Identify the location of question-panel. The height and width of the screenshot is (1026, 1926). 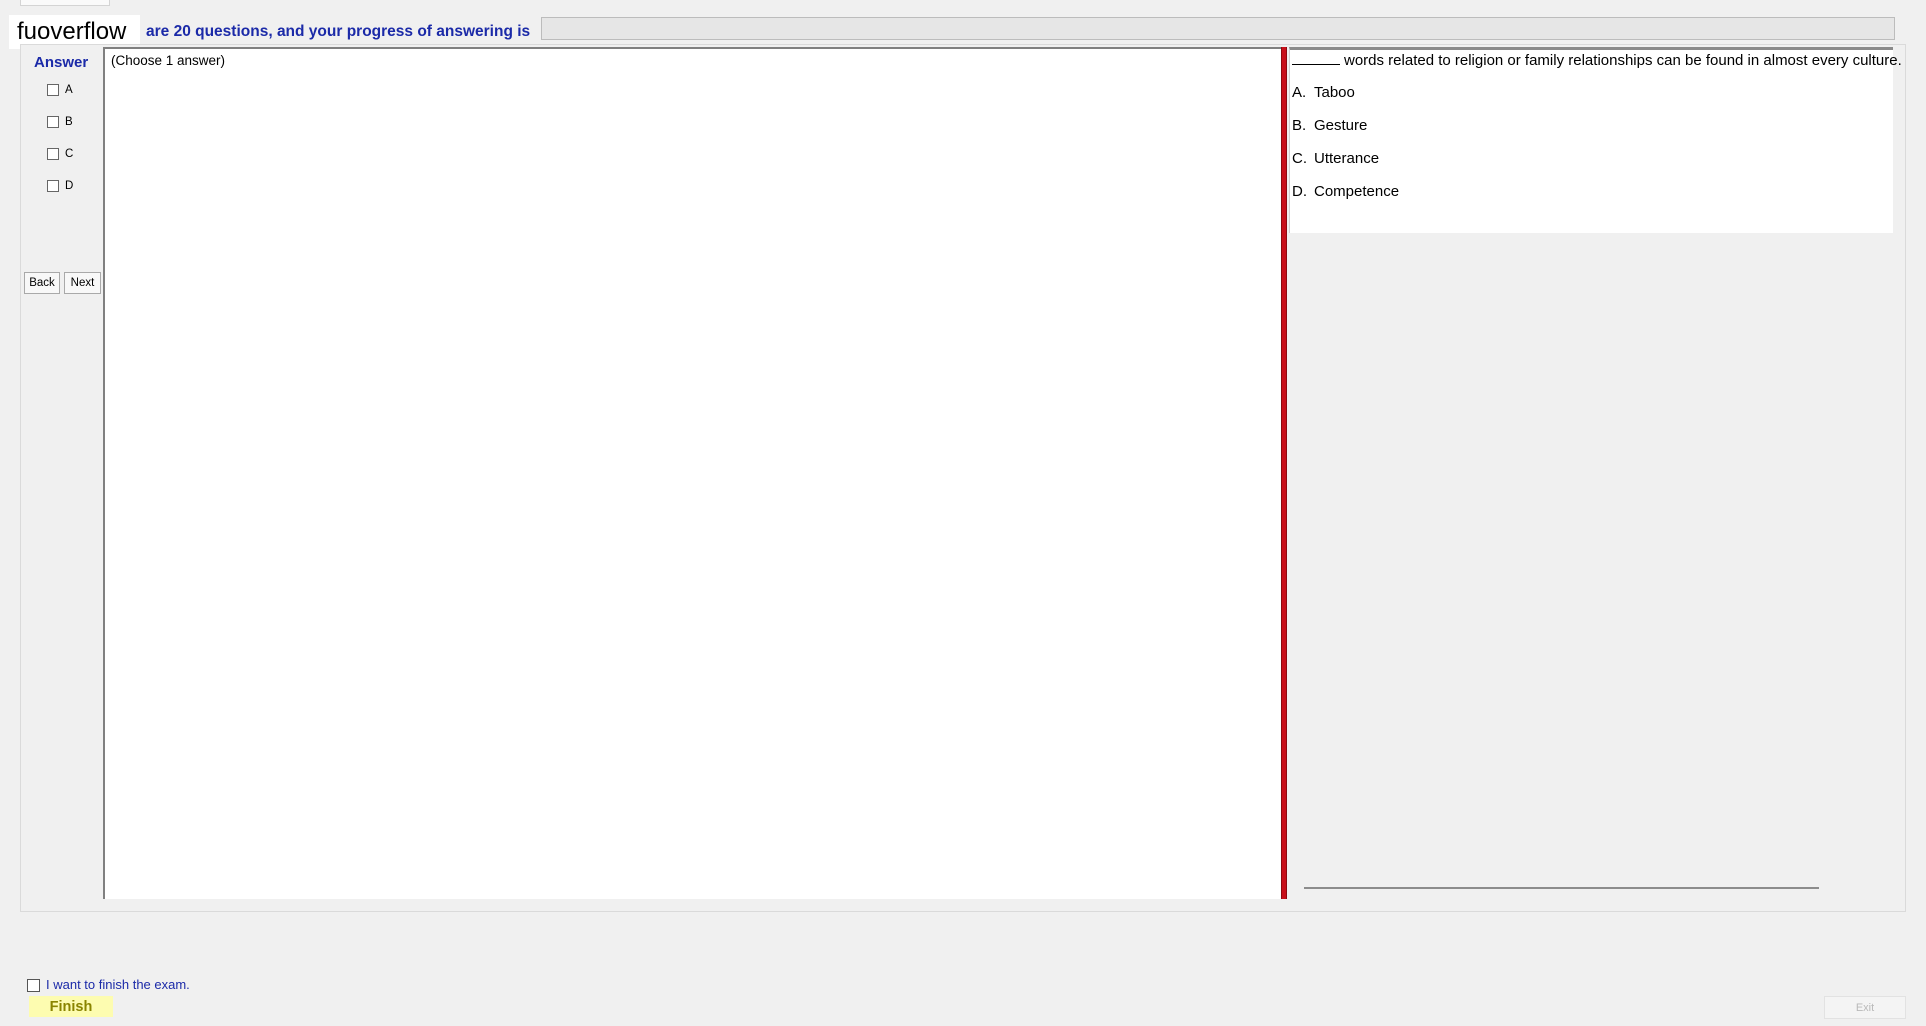
(1591, 140).